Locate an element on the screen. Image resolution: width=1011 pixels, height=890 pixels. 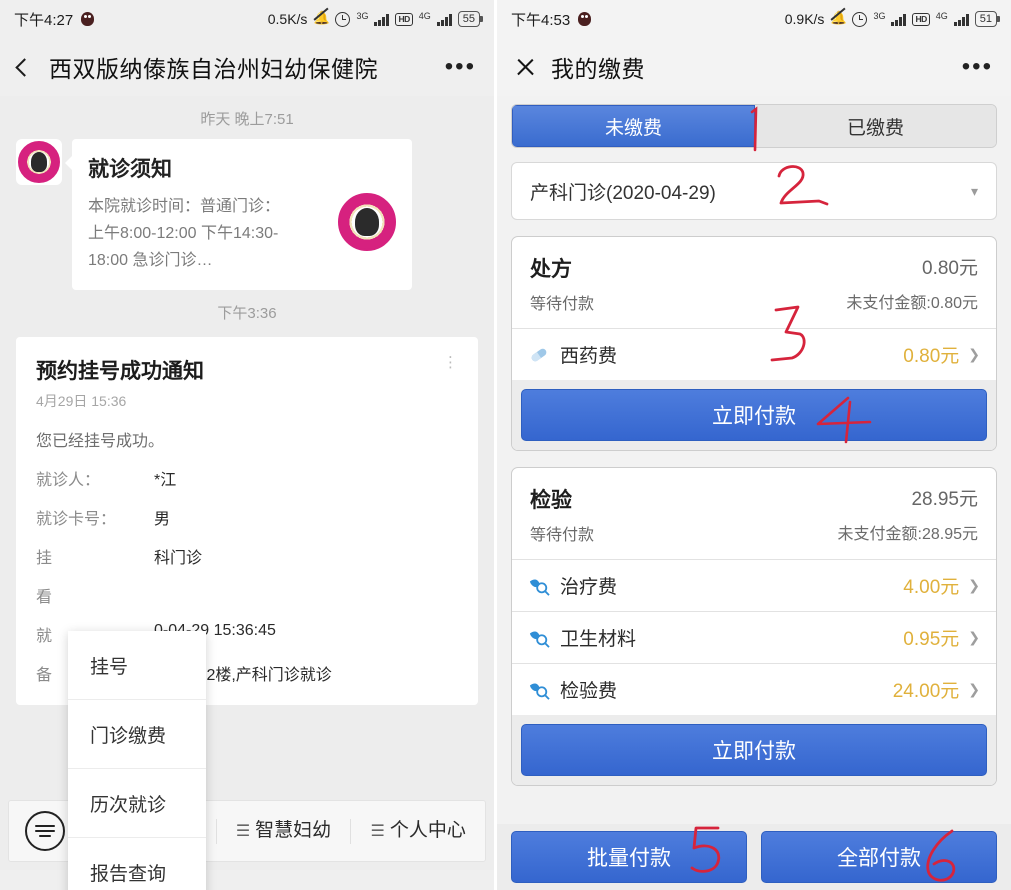
tab-paid: 已缴费 is located at coordinates (875, 126).